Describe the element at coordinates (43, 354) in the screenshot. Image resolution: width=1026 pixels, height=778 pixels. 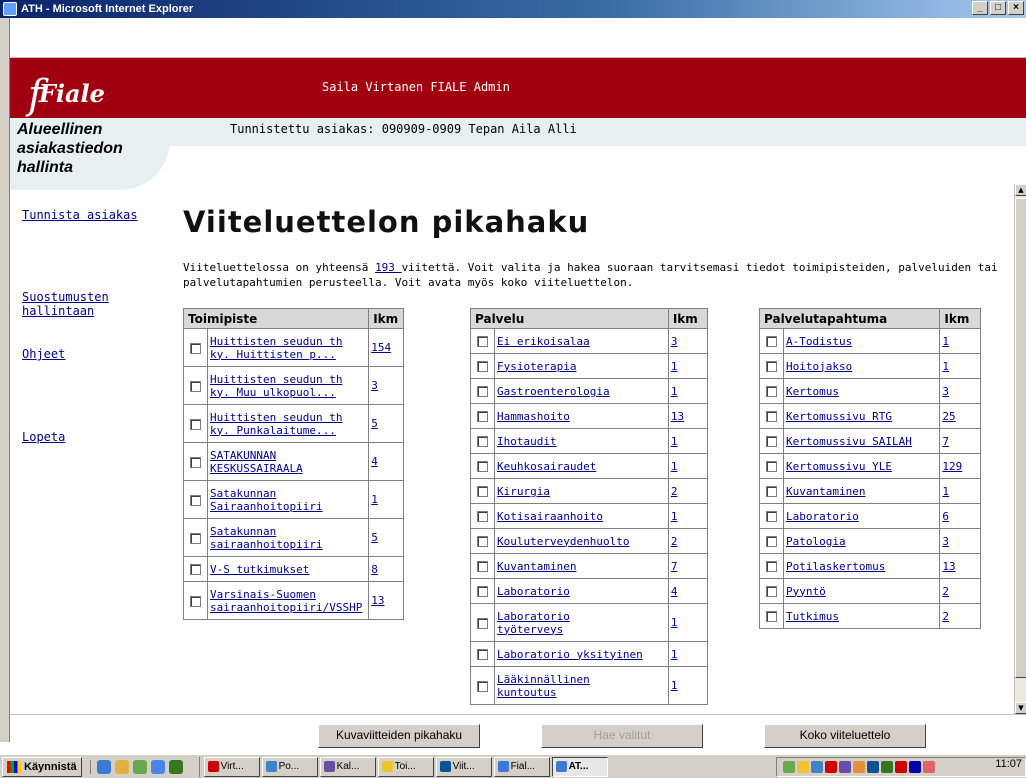
I see `nav-help: Ohjeet` at that location.